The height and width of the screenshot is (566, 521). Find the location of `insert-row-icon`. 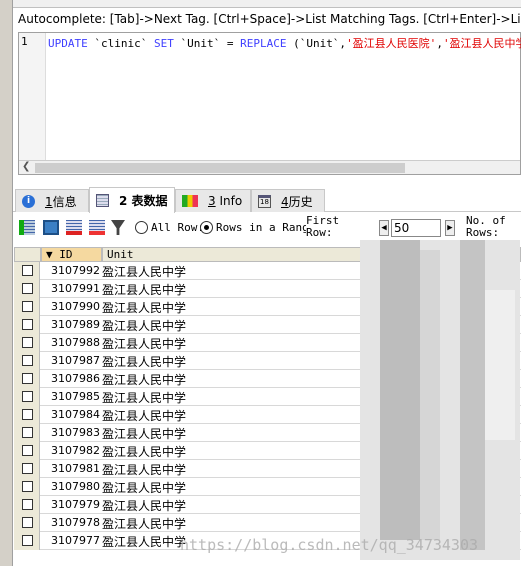

insert-row-icon is located at coordinates (27, 227).